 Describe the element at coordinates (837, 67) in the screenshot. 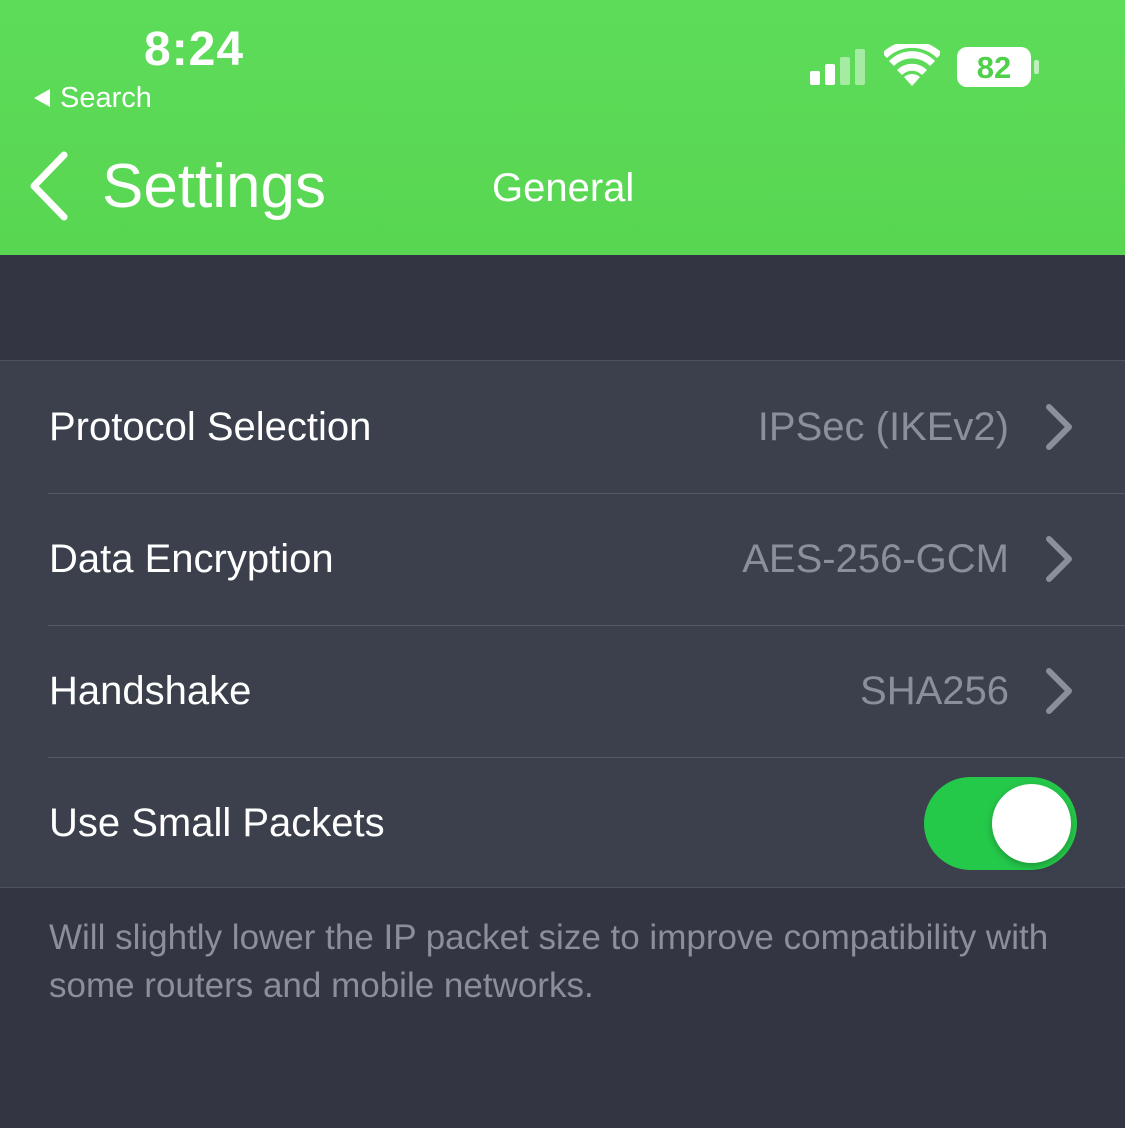

I see `cellular-signal-icon` at that location.